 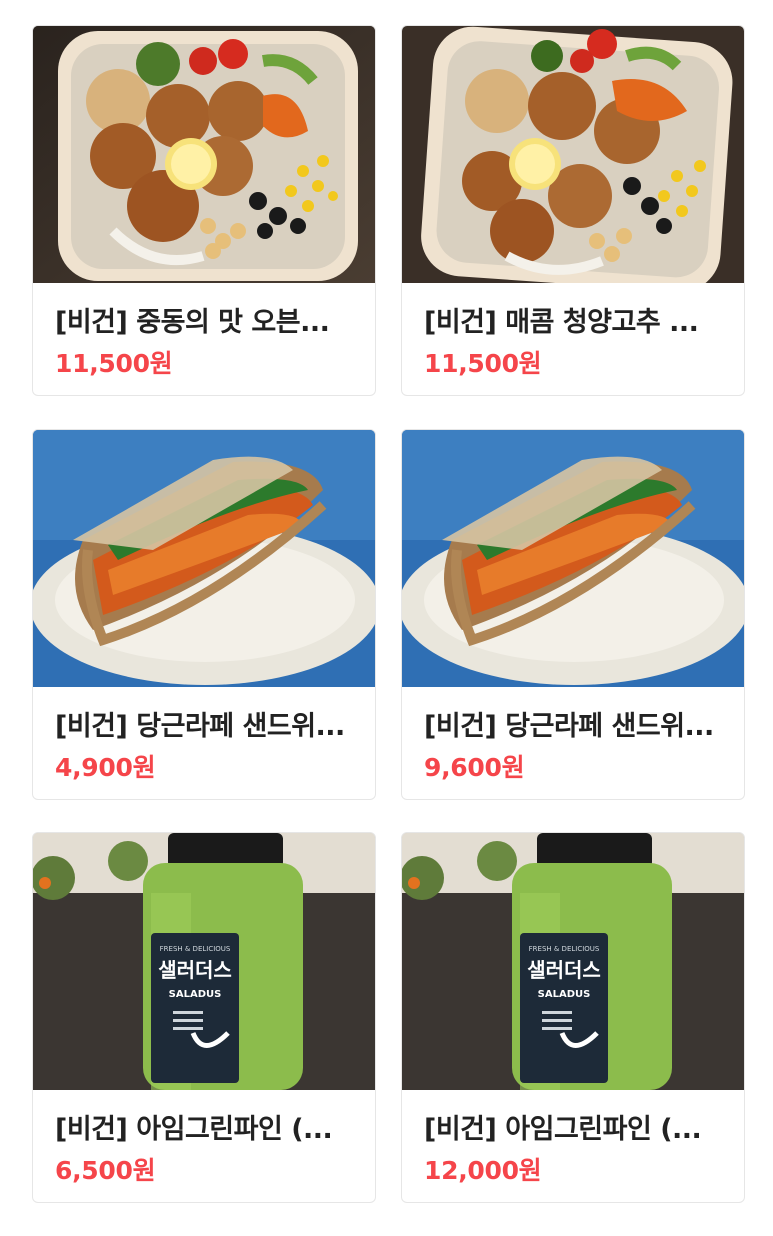 What do you see at coordinates (105, 767) in the screenshot?
I see `product-price: 4,900원` at bounding box center [105, 767].